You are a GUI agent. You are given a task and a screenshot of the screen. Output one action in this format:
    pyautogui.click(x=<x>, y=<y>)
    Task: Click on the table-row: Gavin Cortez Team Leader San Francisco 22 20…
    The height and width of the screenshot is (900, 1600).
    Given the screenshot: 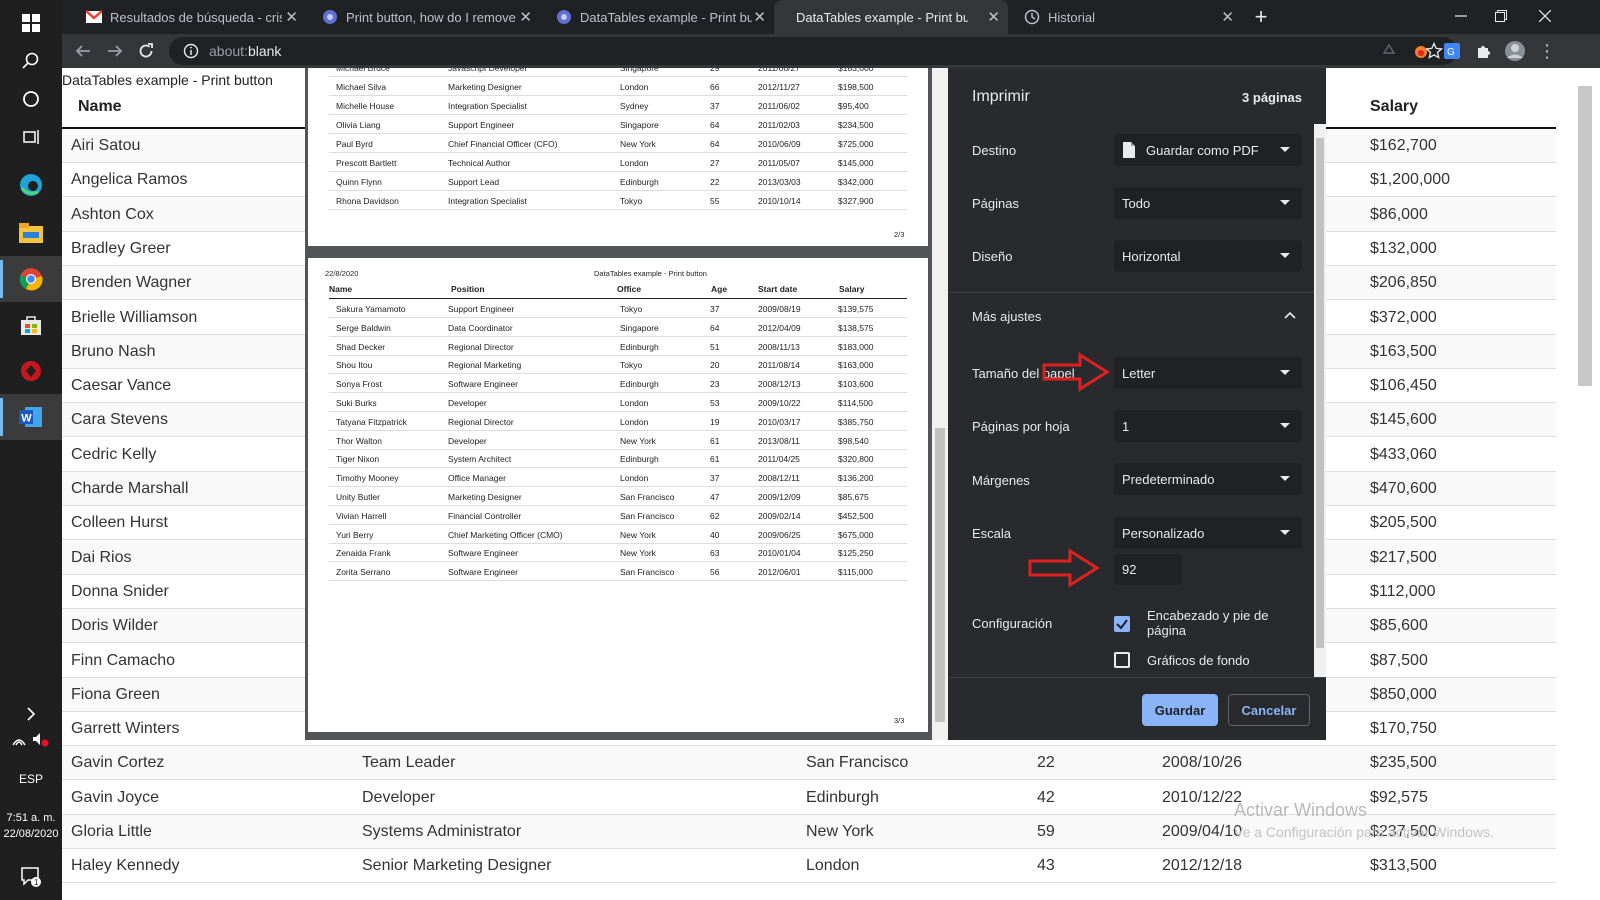 What is the action you would take?
    pyautogui.click(x=809, y=763)
    